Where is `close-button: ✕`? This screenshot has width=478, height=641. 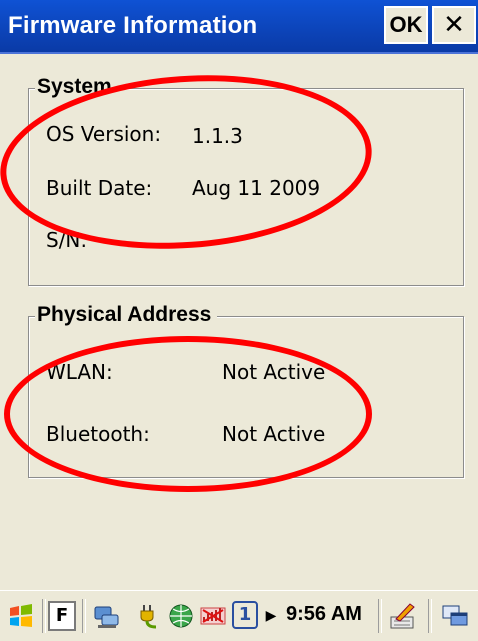 close-button: ✕ is located at coordinates (454, 25).